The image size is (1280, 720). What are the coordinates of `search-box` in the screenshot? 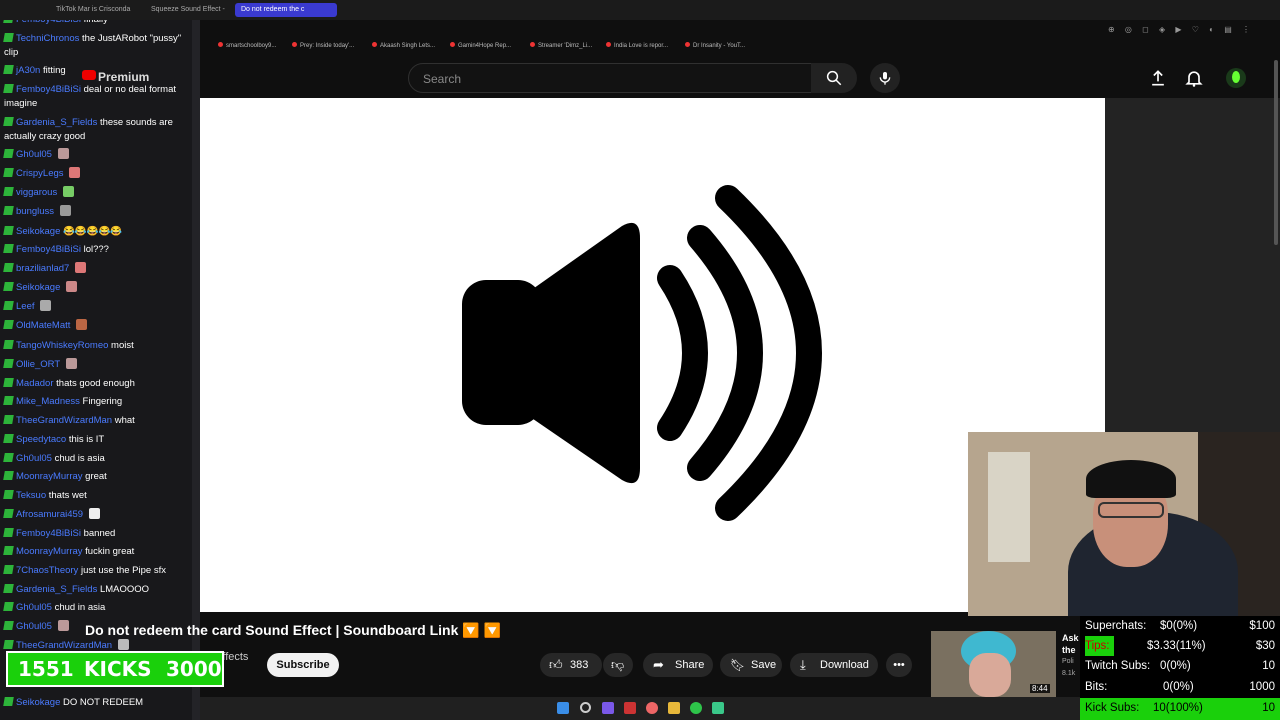 It's located at (610, 78).